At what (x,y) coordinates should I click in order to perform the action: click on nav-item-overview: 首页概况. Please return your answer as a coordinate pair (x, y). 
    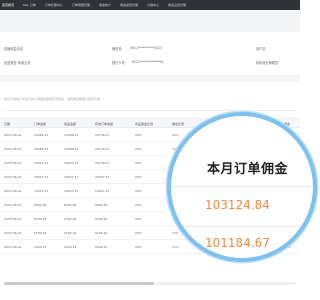
    Looking at the image, I should click on (8, 5).